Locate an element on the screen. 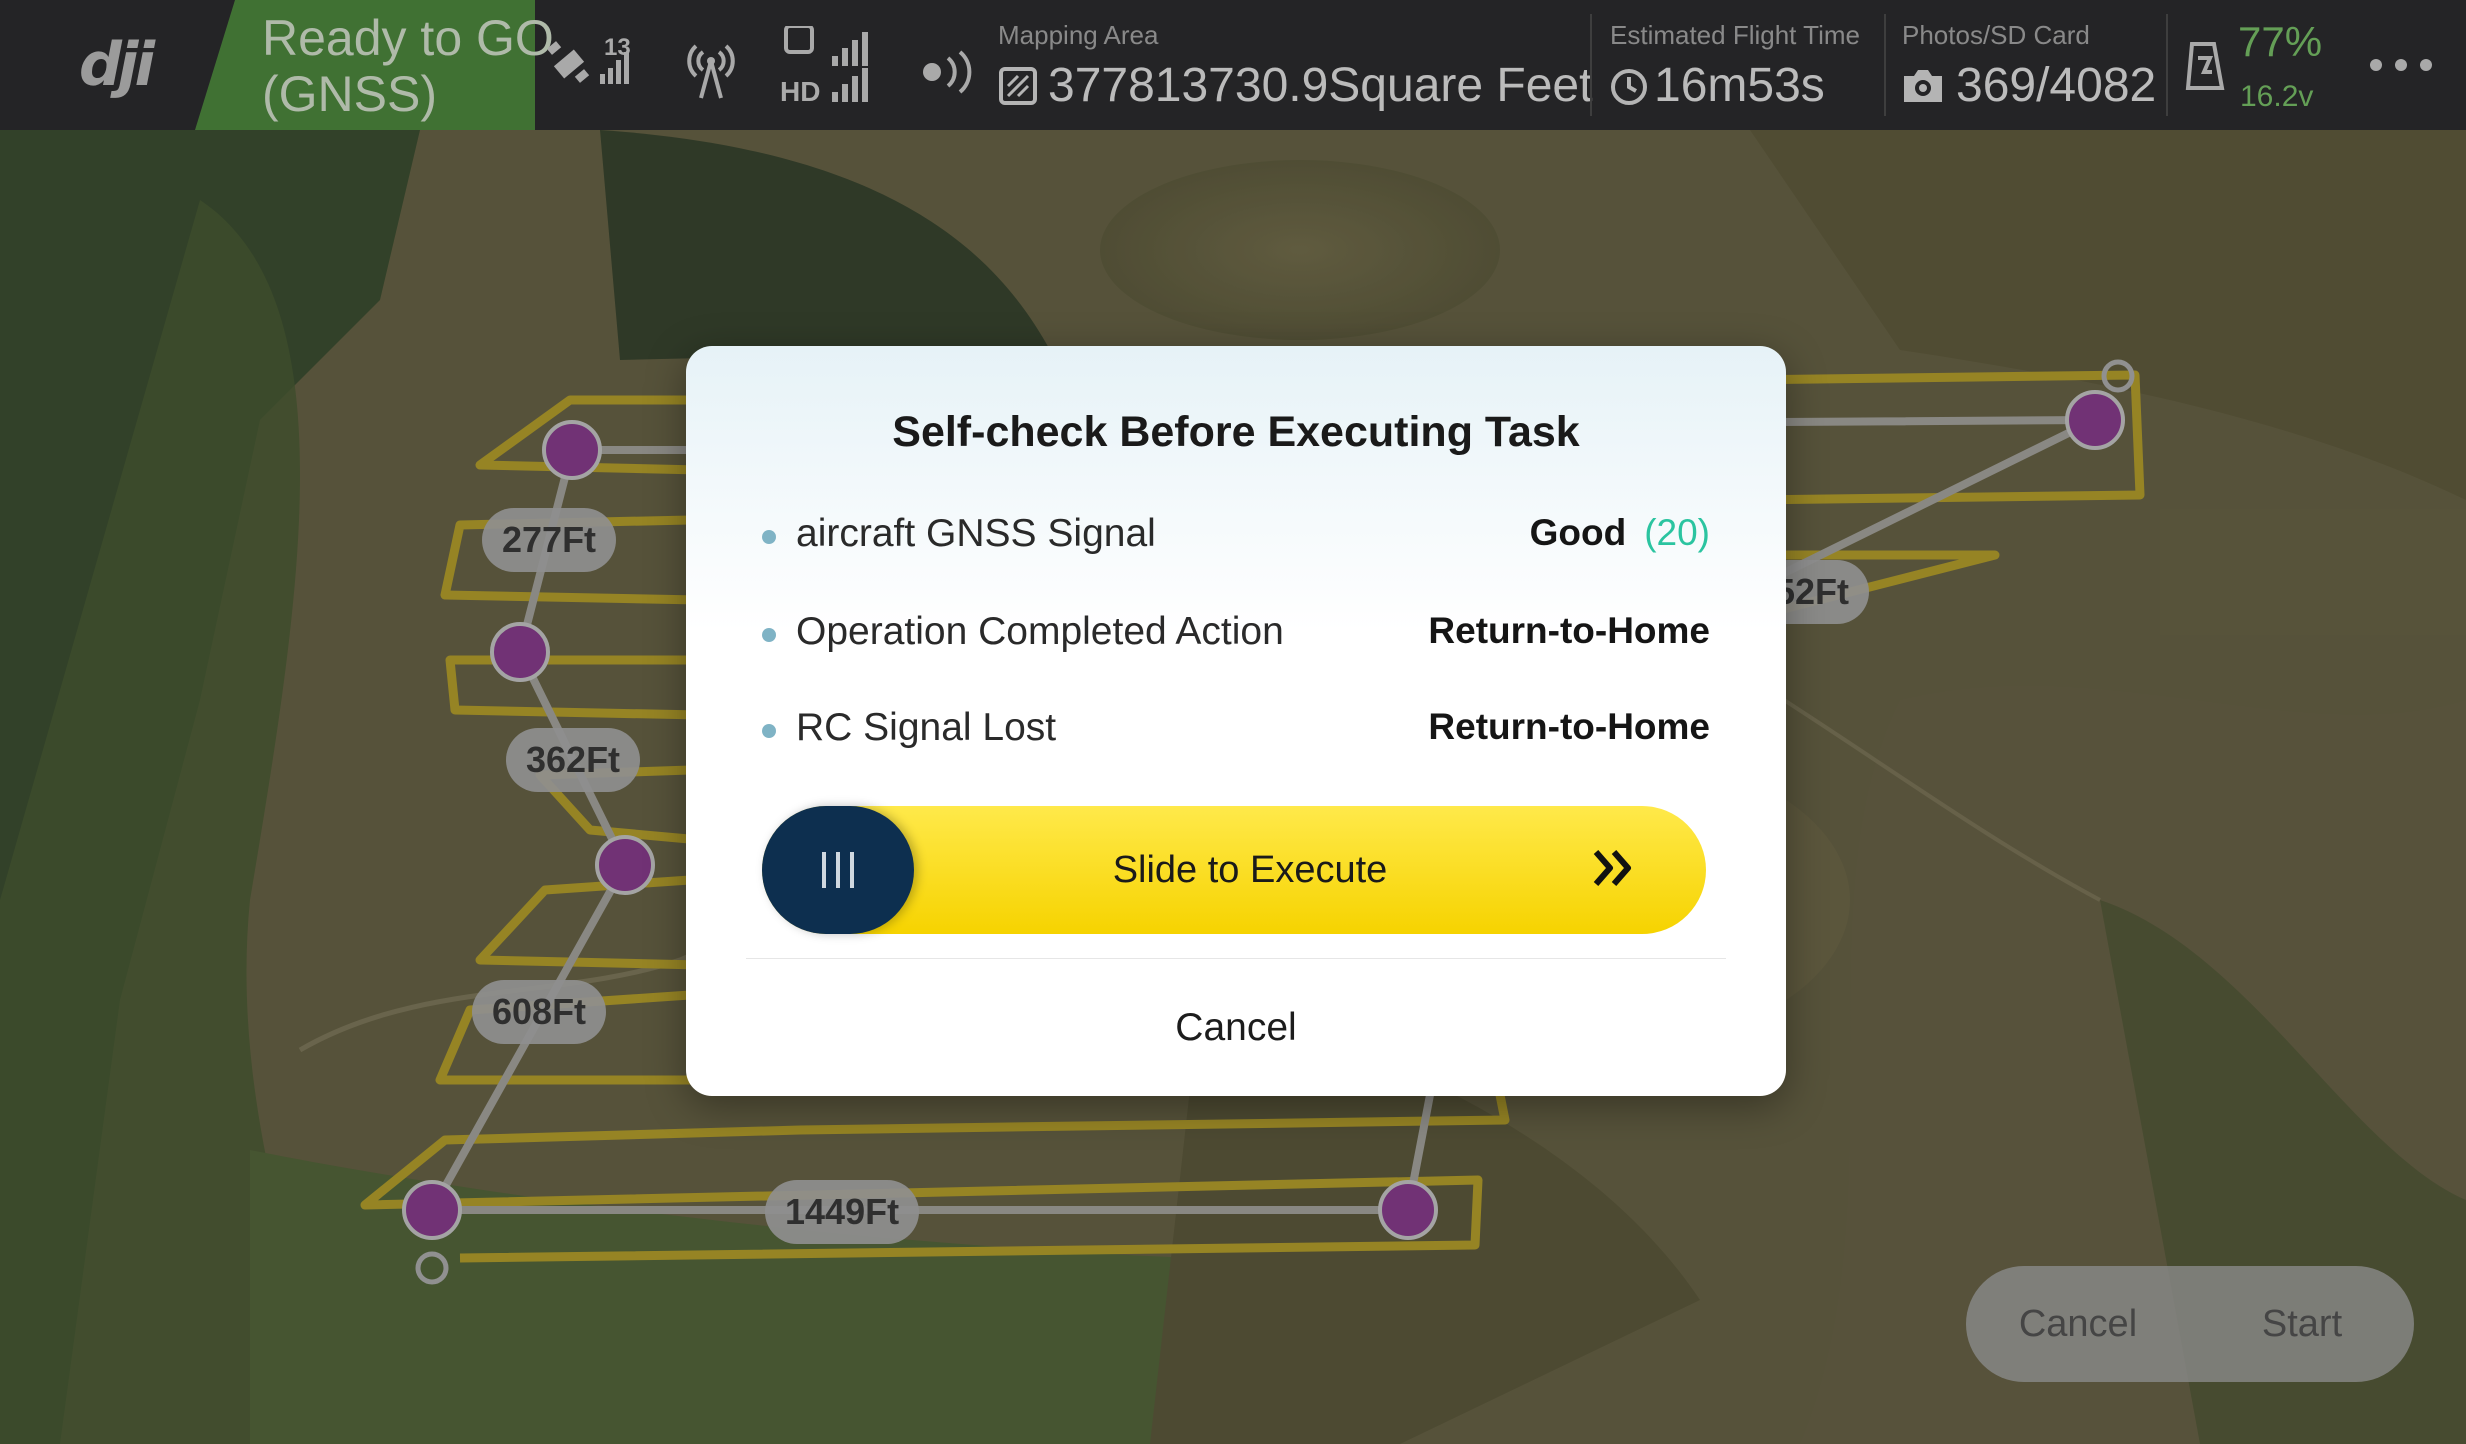  gnss-satellite-count: (20) is located at coordinates (1677, 532).